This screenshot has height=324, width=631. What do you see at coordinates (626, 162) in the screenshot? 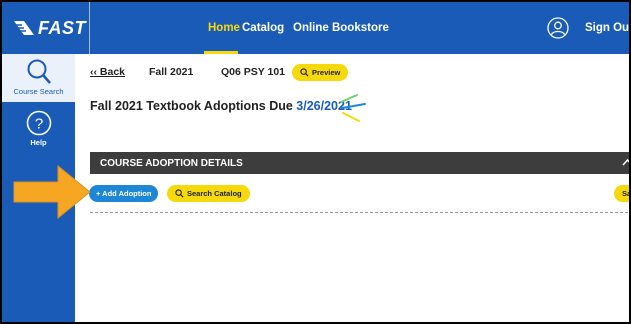
I see `chevron-up-icon` at bounding box center [626, 162].